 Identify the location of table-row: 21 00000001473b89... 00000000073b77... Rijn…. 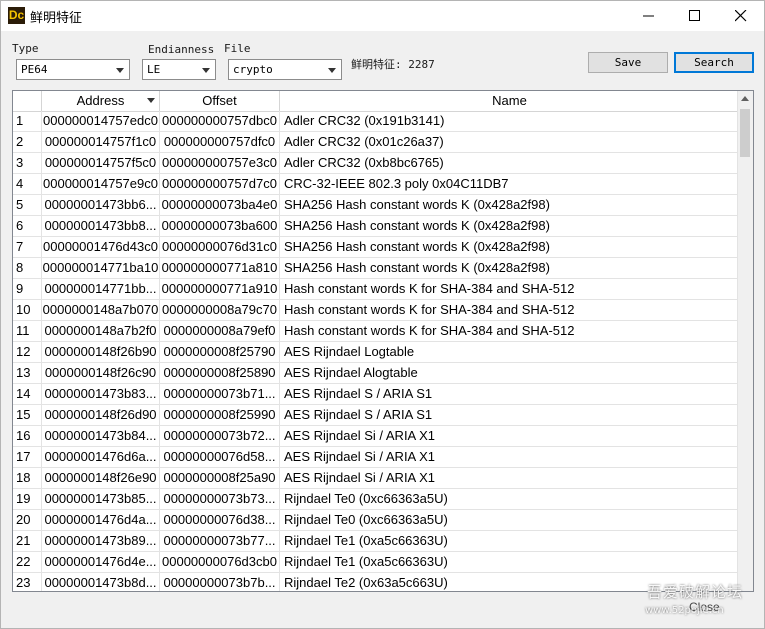
(376, 541).